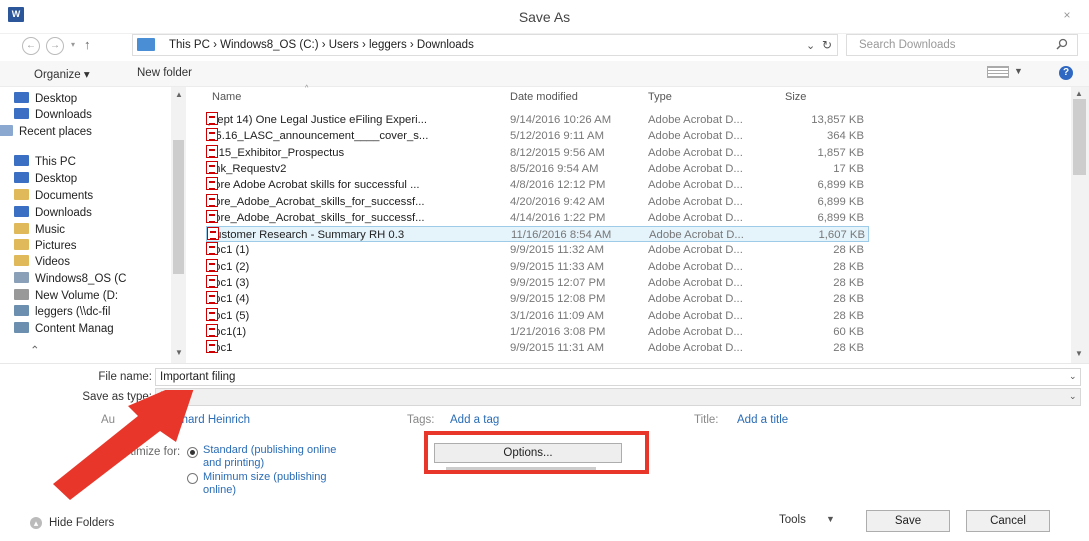 Image resolution: width=1089 pixels, height=541 pixels. Describe the element at coordinates (841, 235) in the screenshot. I see `file-size: 1,607 KB` at that location.